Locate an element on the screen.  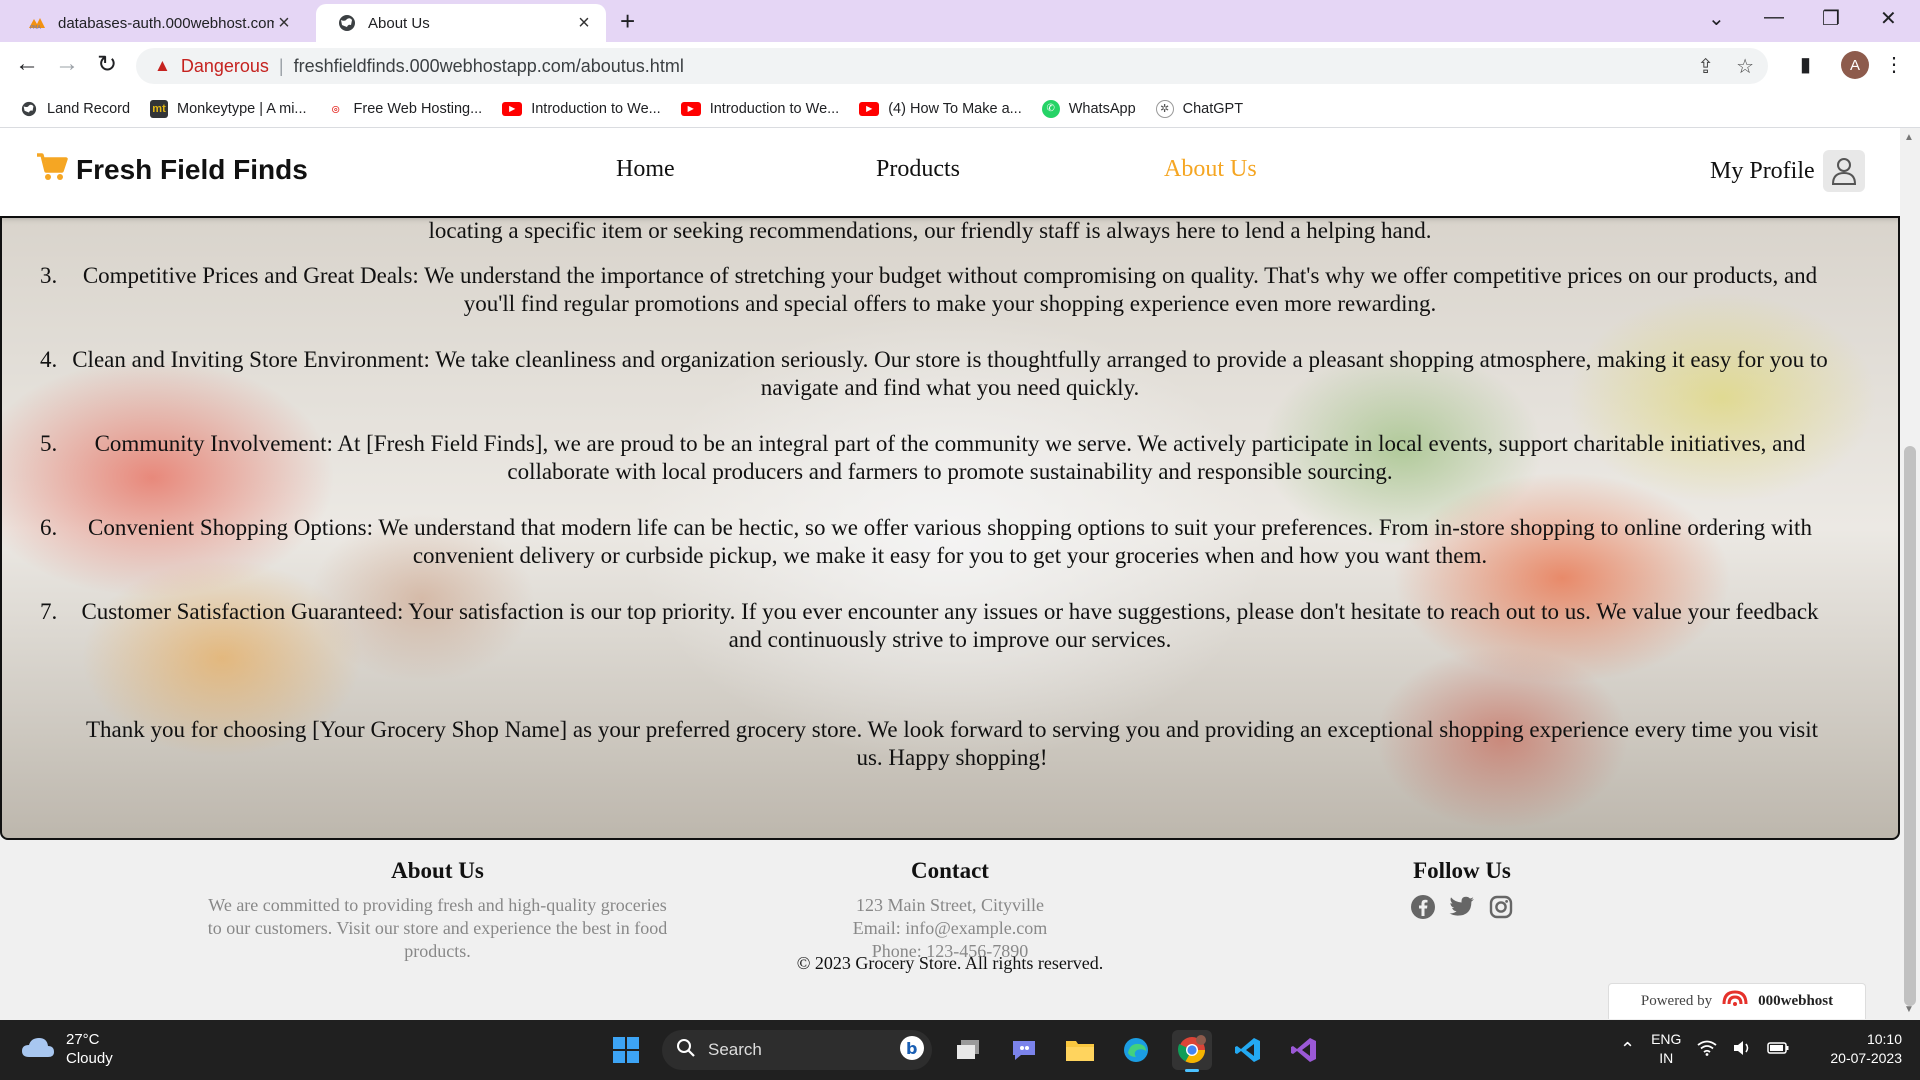
language-code: ENG is located at coordinates (1666, 1039).